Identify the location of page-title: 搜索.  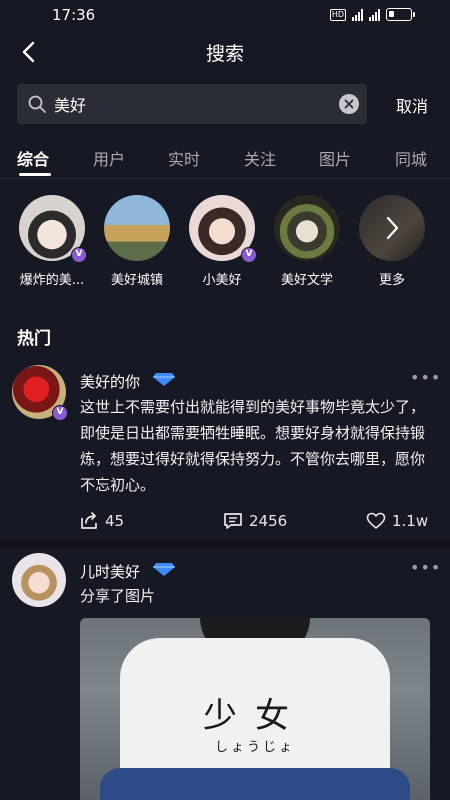
(224, 54).